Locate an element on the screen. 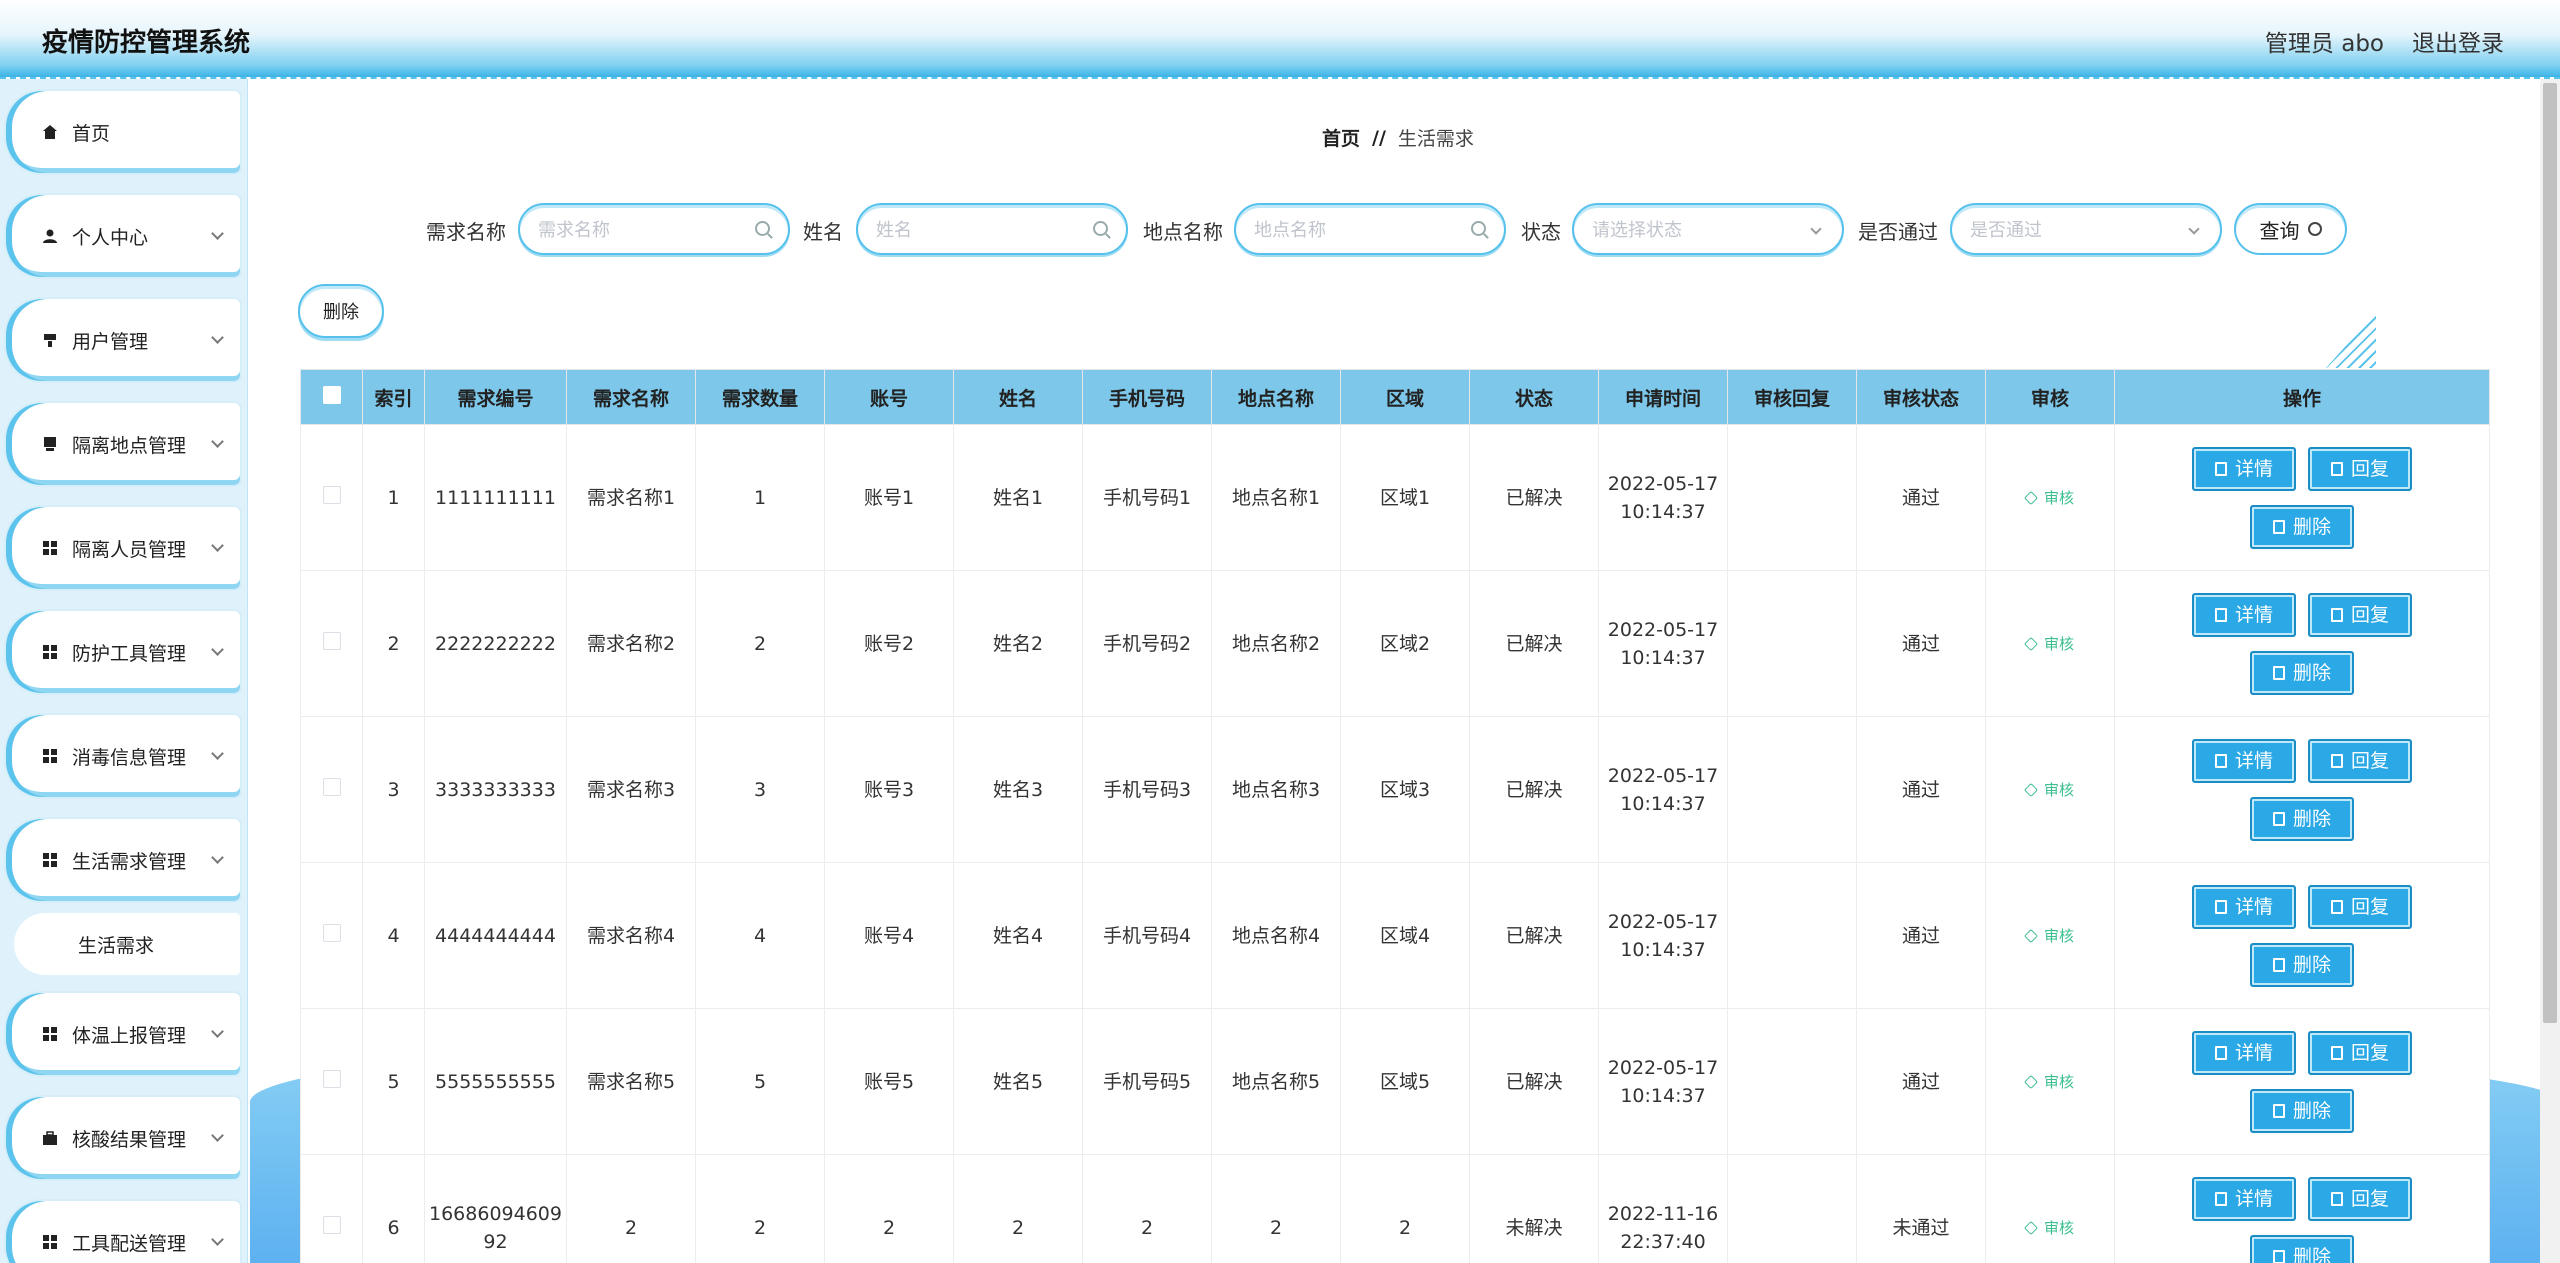 This screenshot has width=2560, height=1263. cell-person: 姓名5 is located at coordinates (1018, 1081).